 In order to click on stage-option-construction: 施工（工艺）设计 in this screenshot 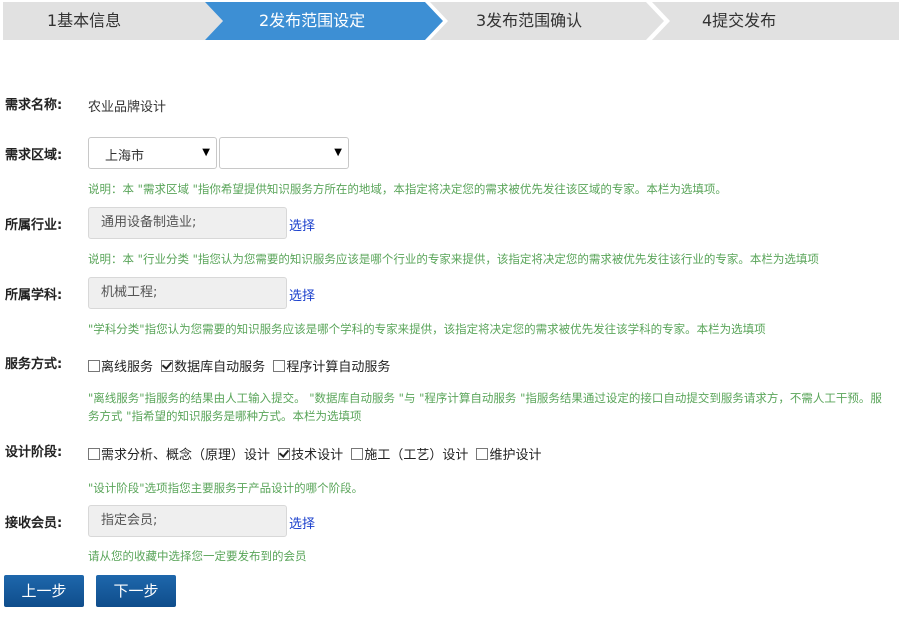, I will do `click(409, 455)`.